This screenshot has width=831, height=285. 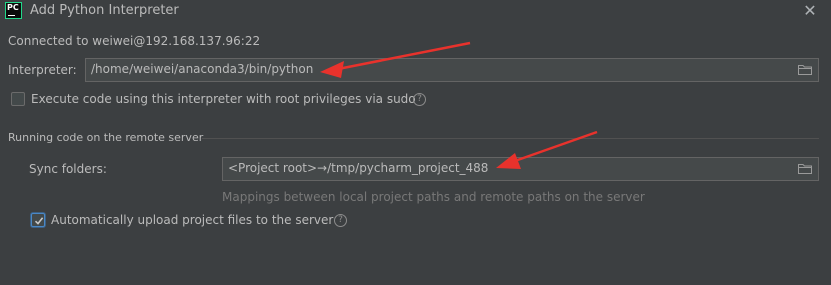 I want to click on remote-section-title: Running code on the remote server, so click(x=106, y=137).